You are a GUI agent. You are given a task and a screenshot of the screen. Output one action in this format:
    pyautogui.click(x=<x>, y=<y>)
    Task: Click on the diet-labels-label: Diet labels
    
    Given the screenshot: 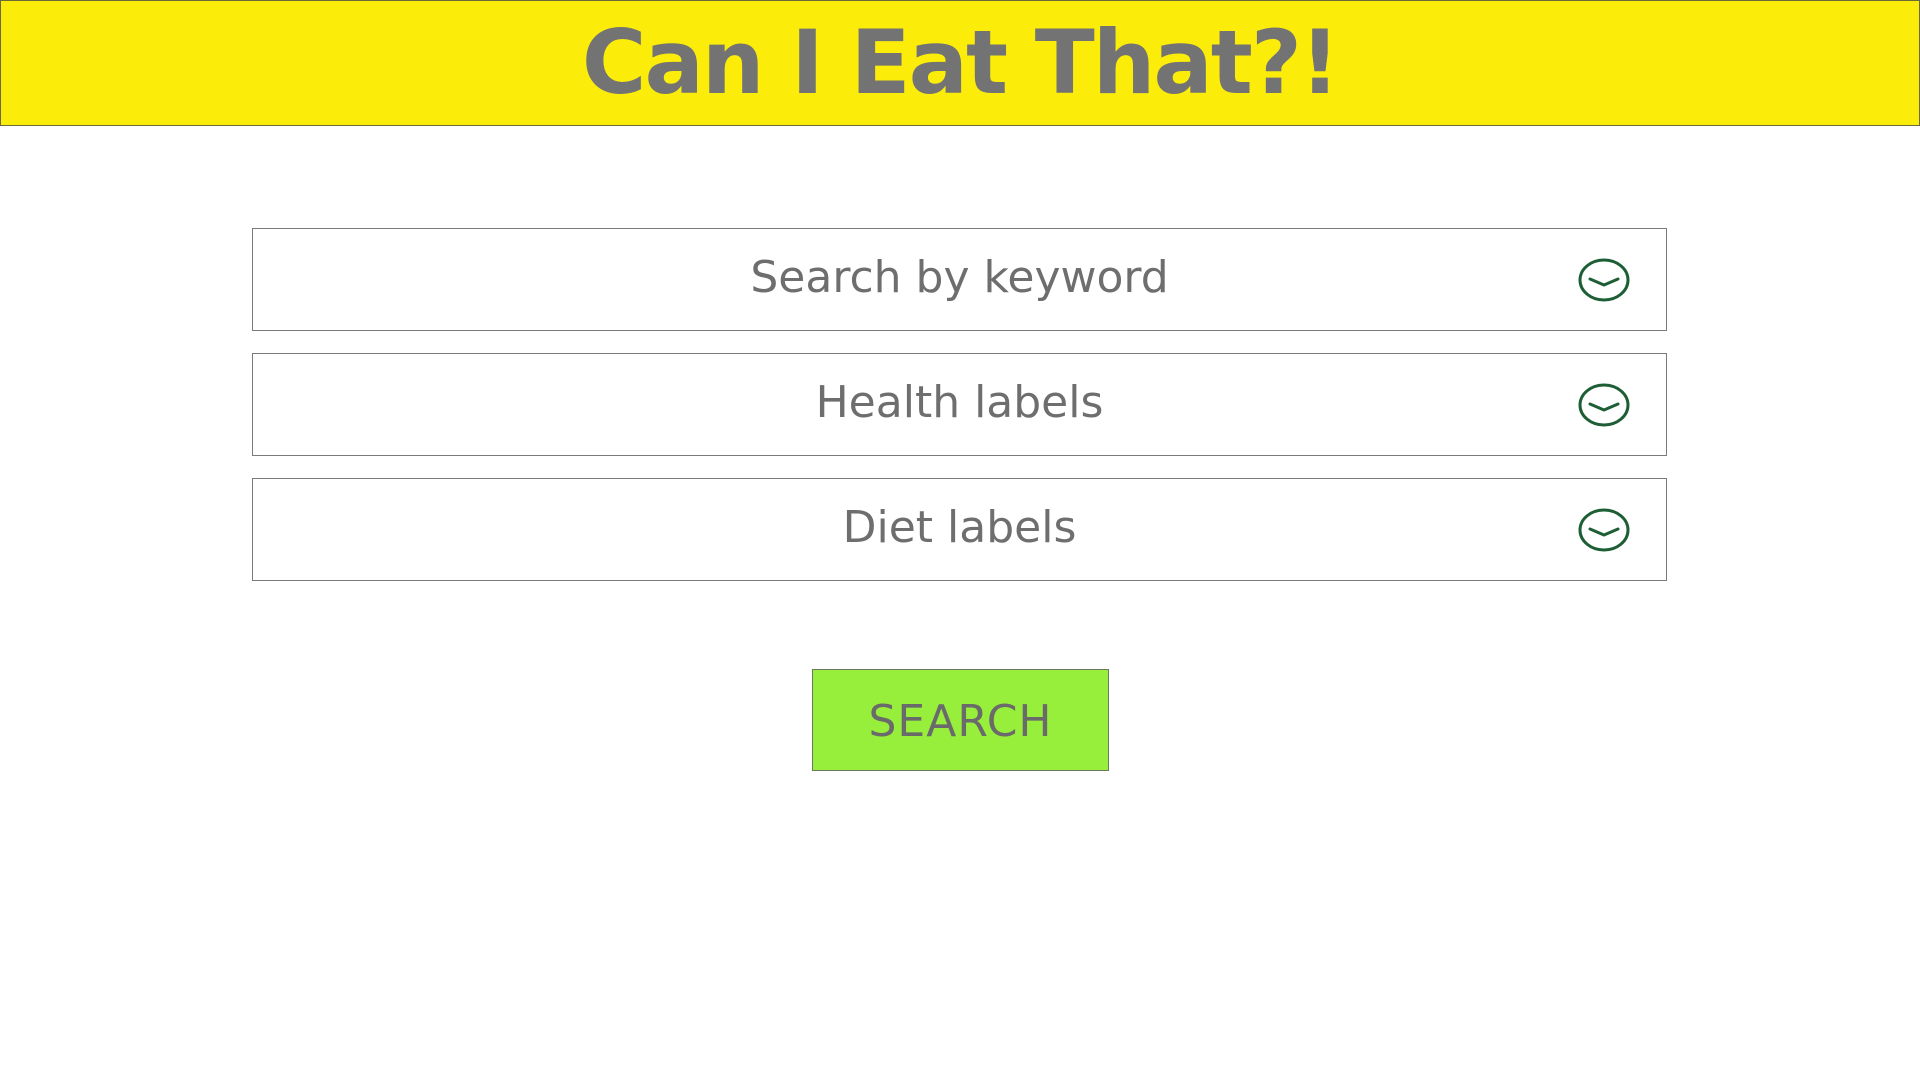 What is the action you would take?
    pyautogui.click(x=959, y=527)
    